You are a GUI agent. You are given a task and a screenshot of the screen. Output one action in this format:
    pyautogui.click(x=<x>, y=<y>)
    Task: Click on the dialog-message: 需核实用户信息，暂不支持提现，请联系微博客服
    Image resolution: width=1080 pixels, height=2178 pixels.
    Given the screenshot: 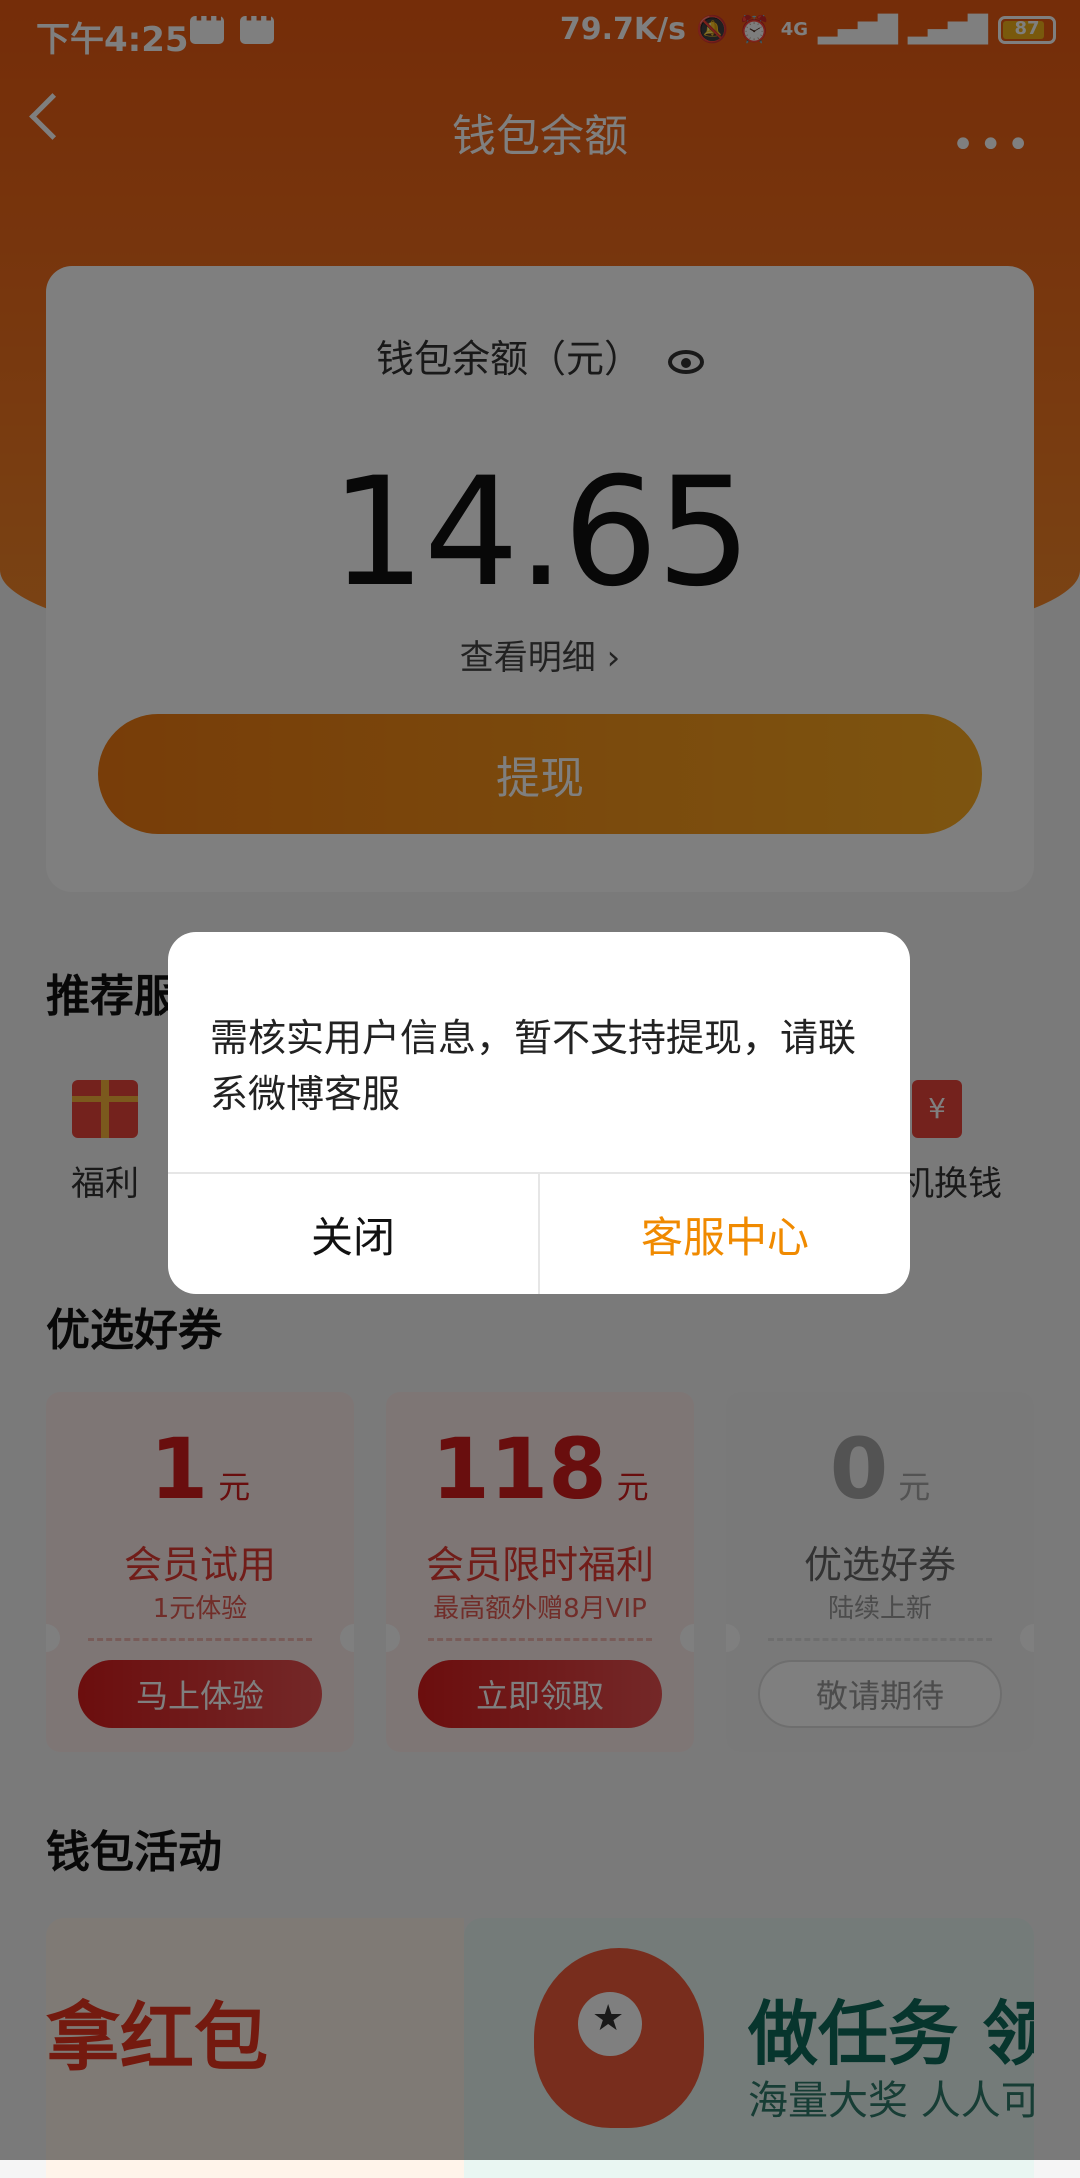 What is the action you would take?
    pyautogui.click(x=533, y=1066)
    